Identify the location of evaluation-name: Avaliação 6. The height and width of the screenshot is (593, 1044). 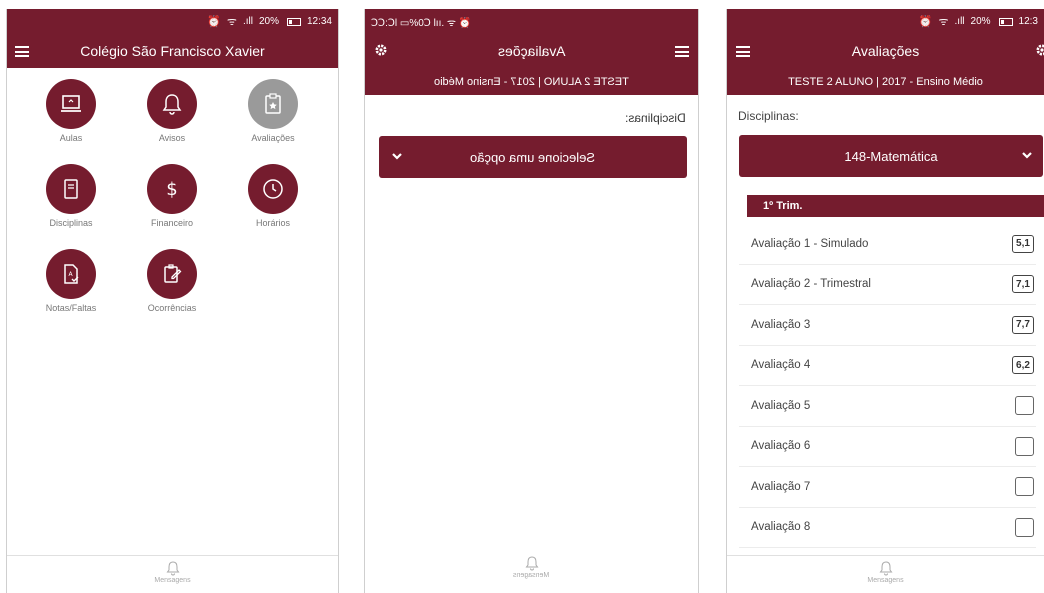
(781, 446).